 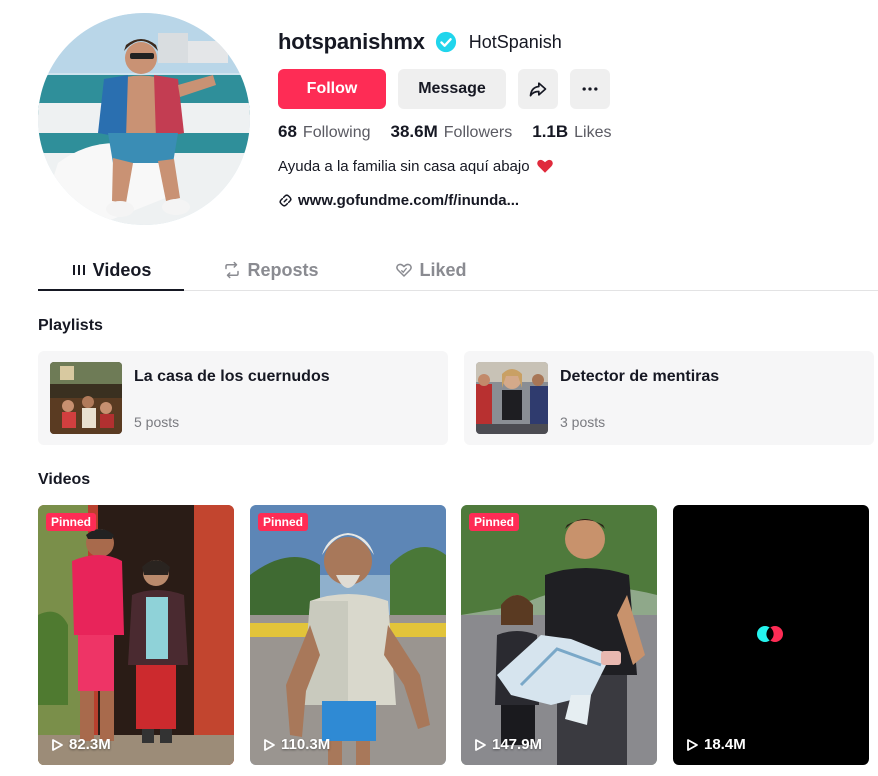 I want to click on verified-badge-icon, so click(x=445, y=42).